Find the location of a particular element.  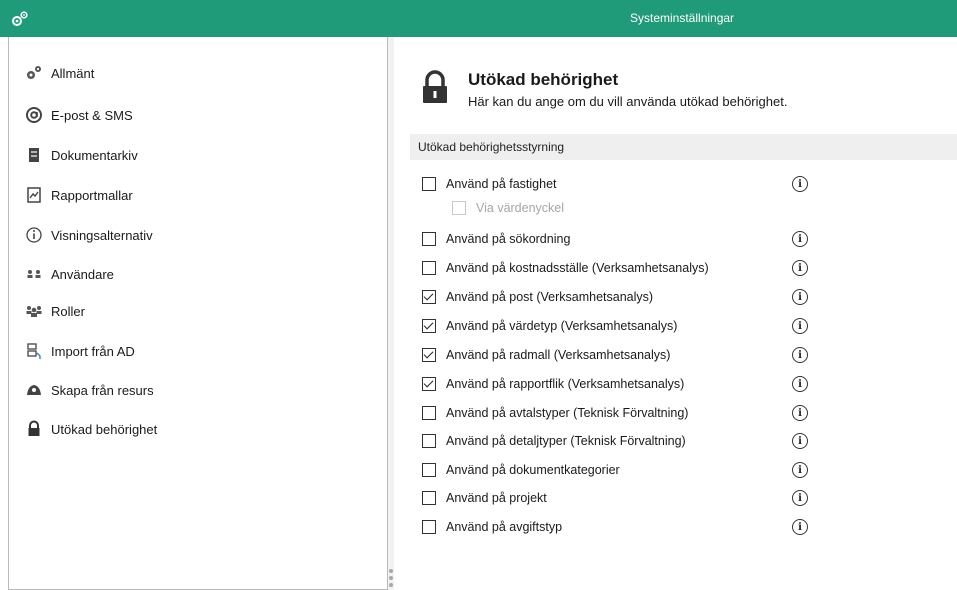

sidebar-item-epost-sms: E-post & SMS is located at coordinates (79, 115).